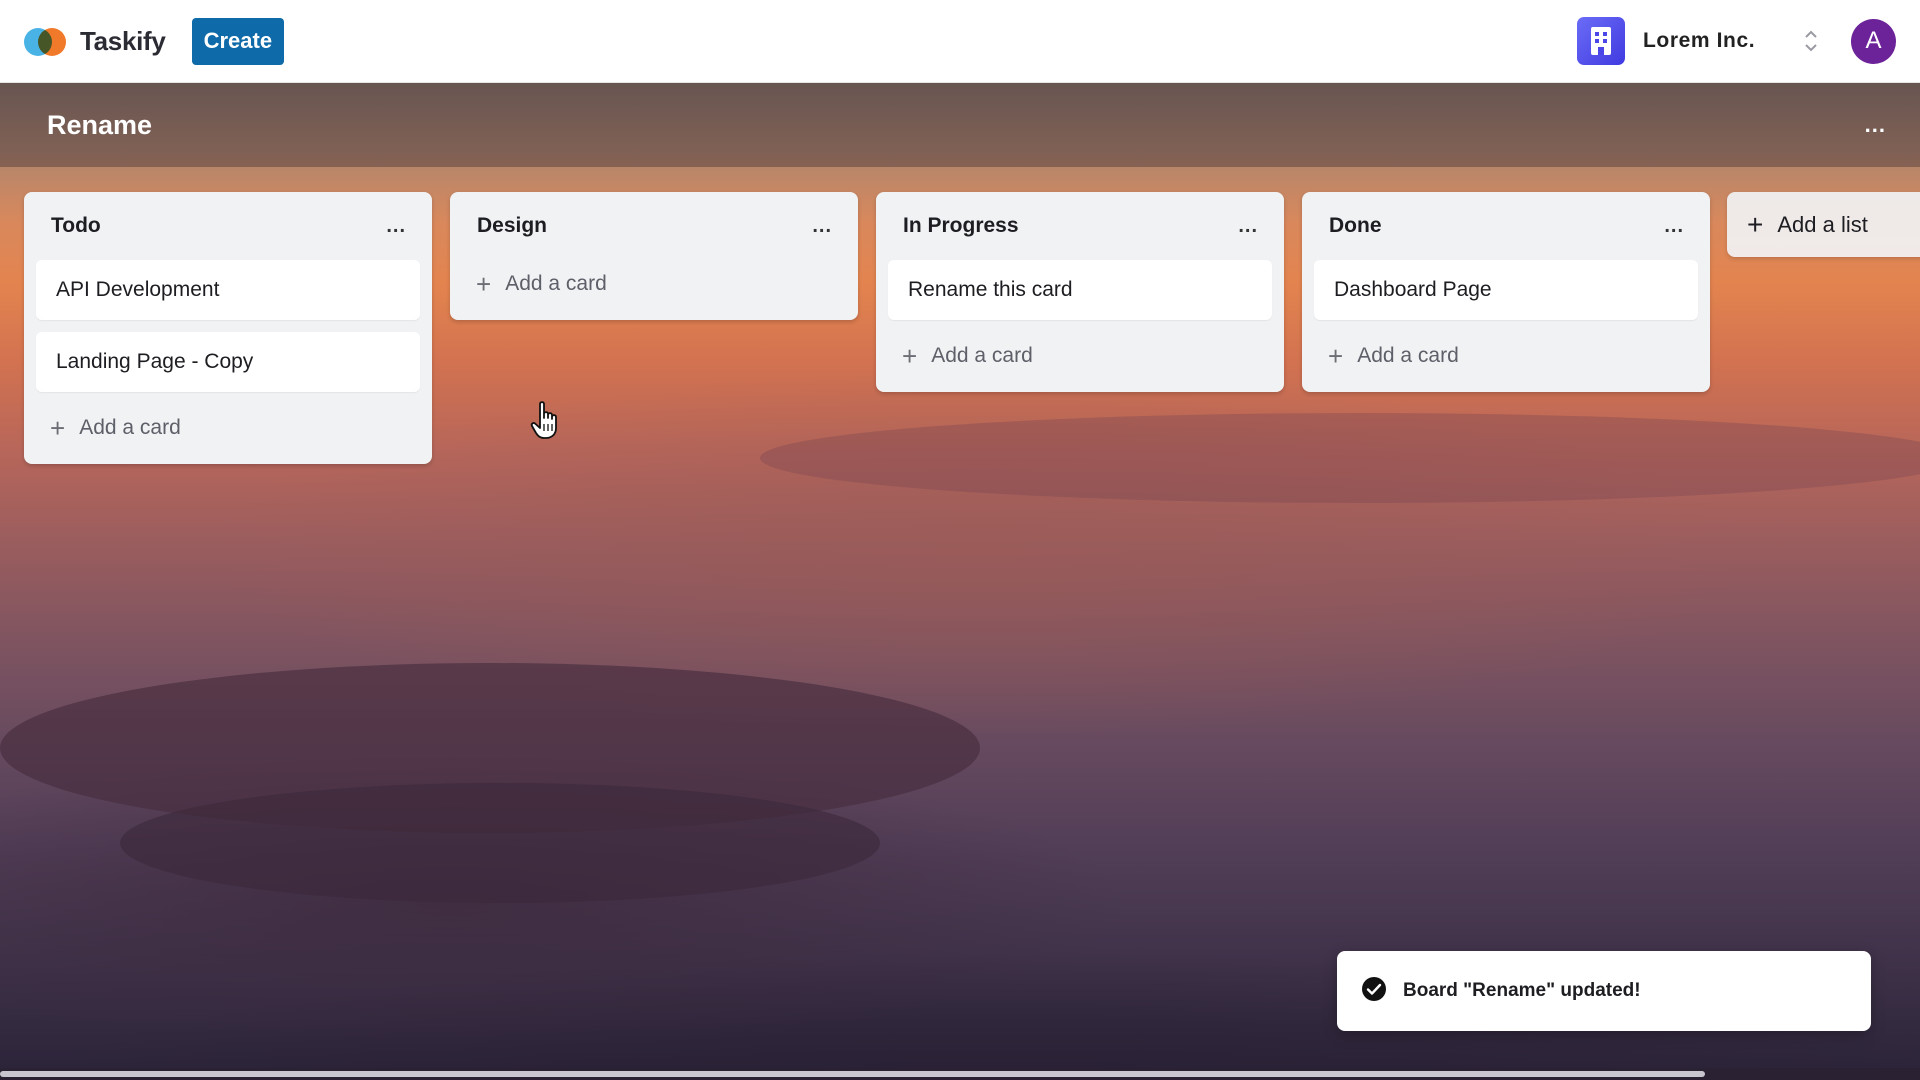 The height and width of the screenshot is (1080, 1920). I want to click on app-logo: Taskify, so click(95, 41).